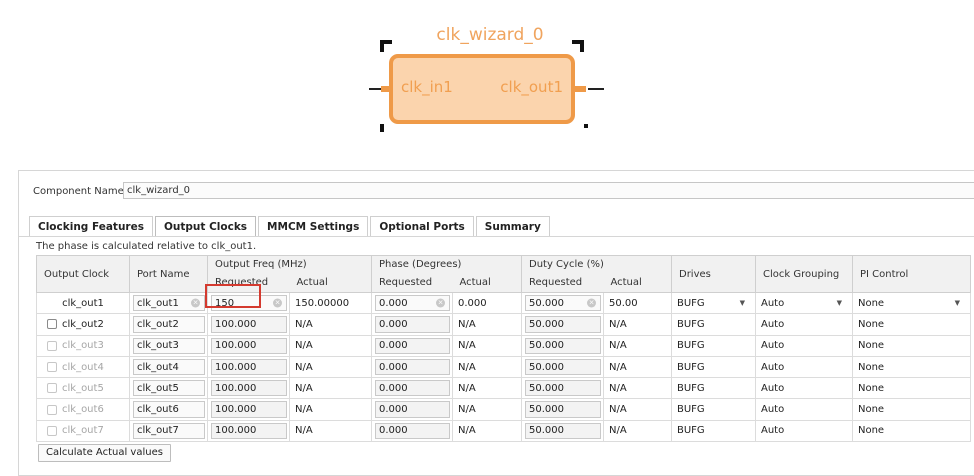  Describe the element at coordinates (486, 304) in the screenshot. I see `phase-actual-cell: 0.000` at that location.